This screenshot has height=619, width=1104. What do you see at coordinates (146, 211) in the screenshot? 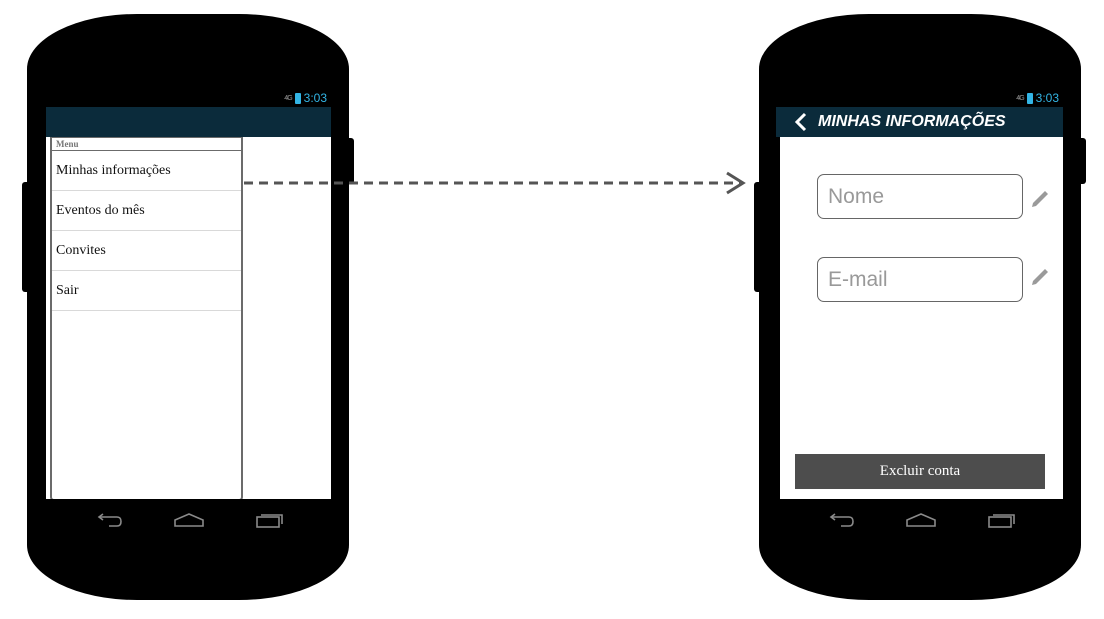
I see `drawer-item-eventos-do-mes: Eventos do mês` at bounding box center [146, 211].